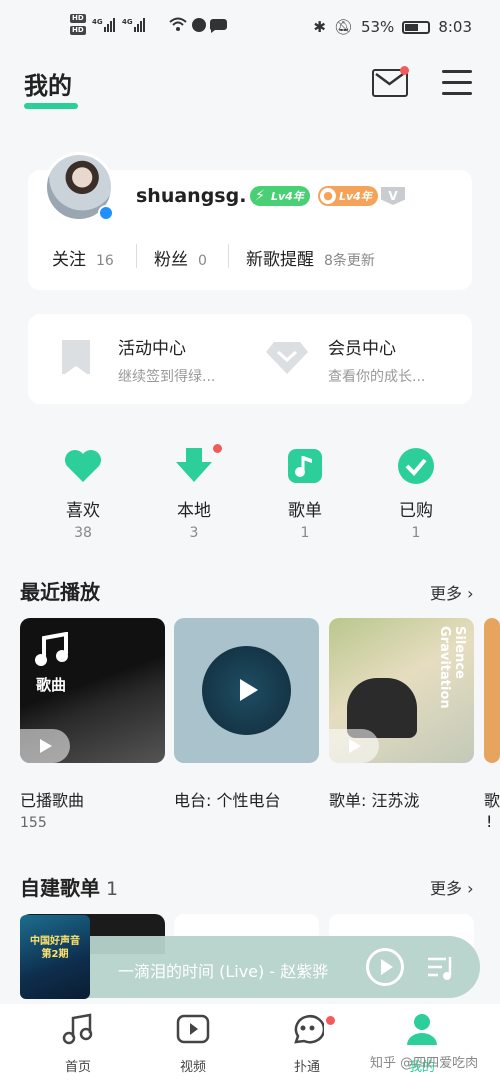 This screenshot has width=500, height=1083. I want to click on player-cover-text: 中国好声音 第2期, so click(55, 948).